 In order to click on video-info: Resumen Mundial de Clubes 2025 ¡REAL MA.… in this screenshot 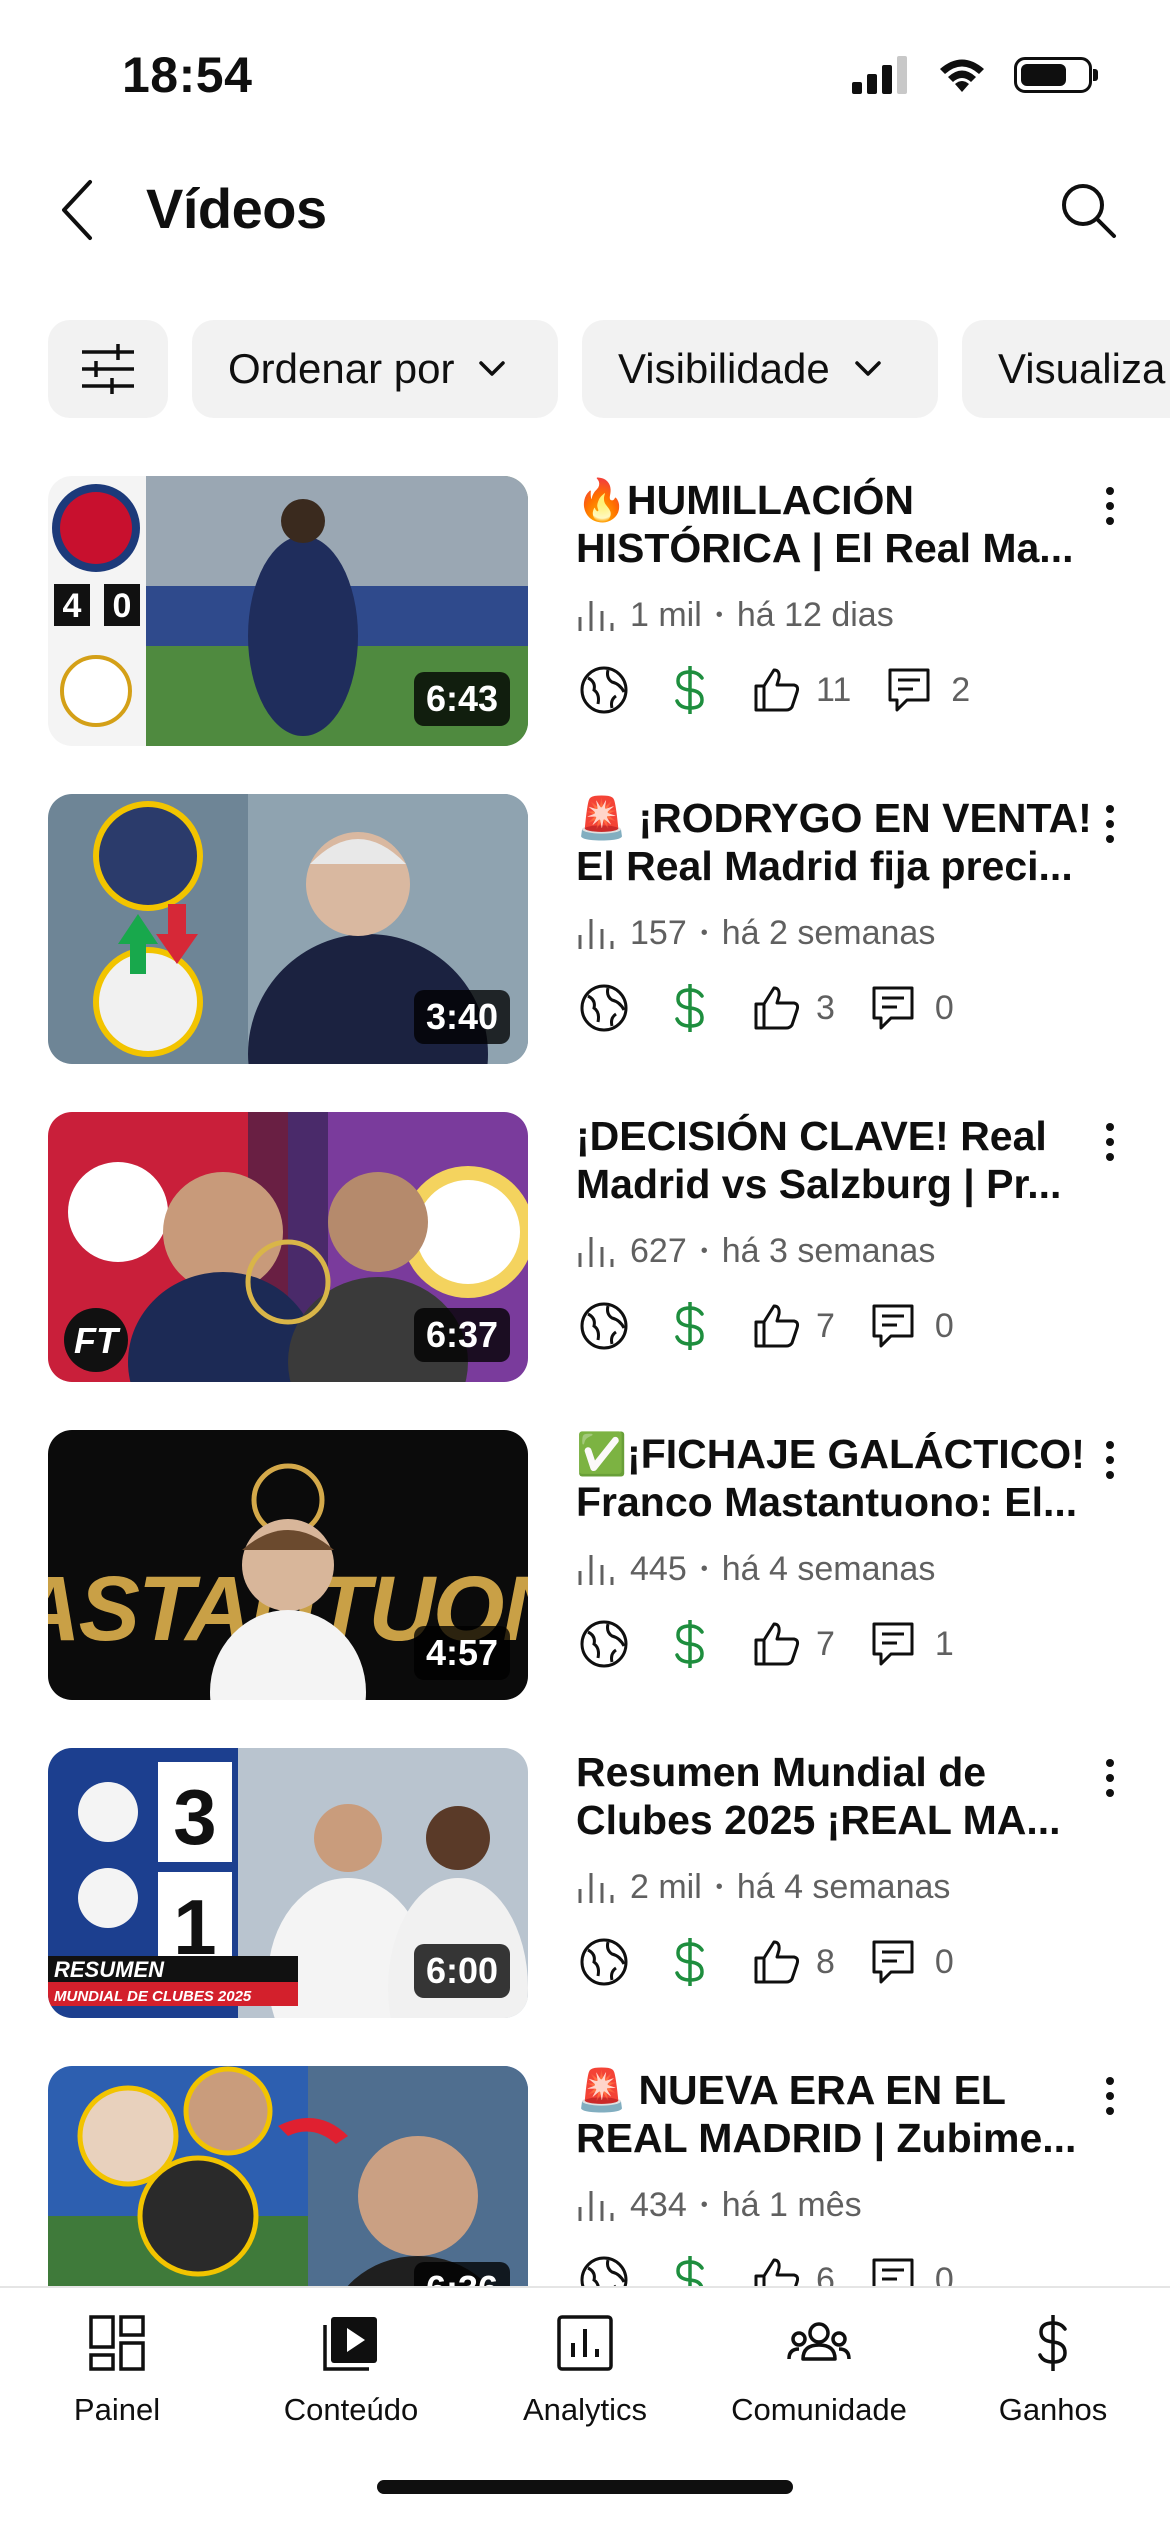, I will do `click(836, 1869)`.